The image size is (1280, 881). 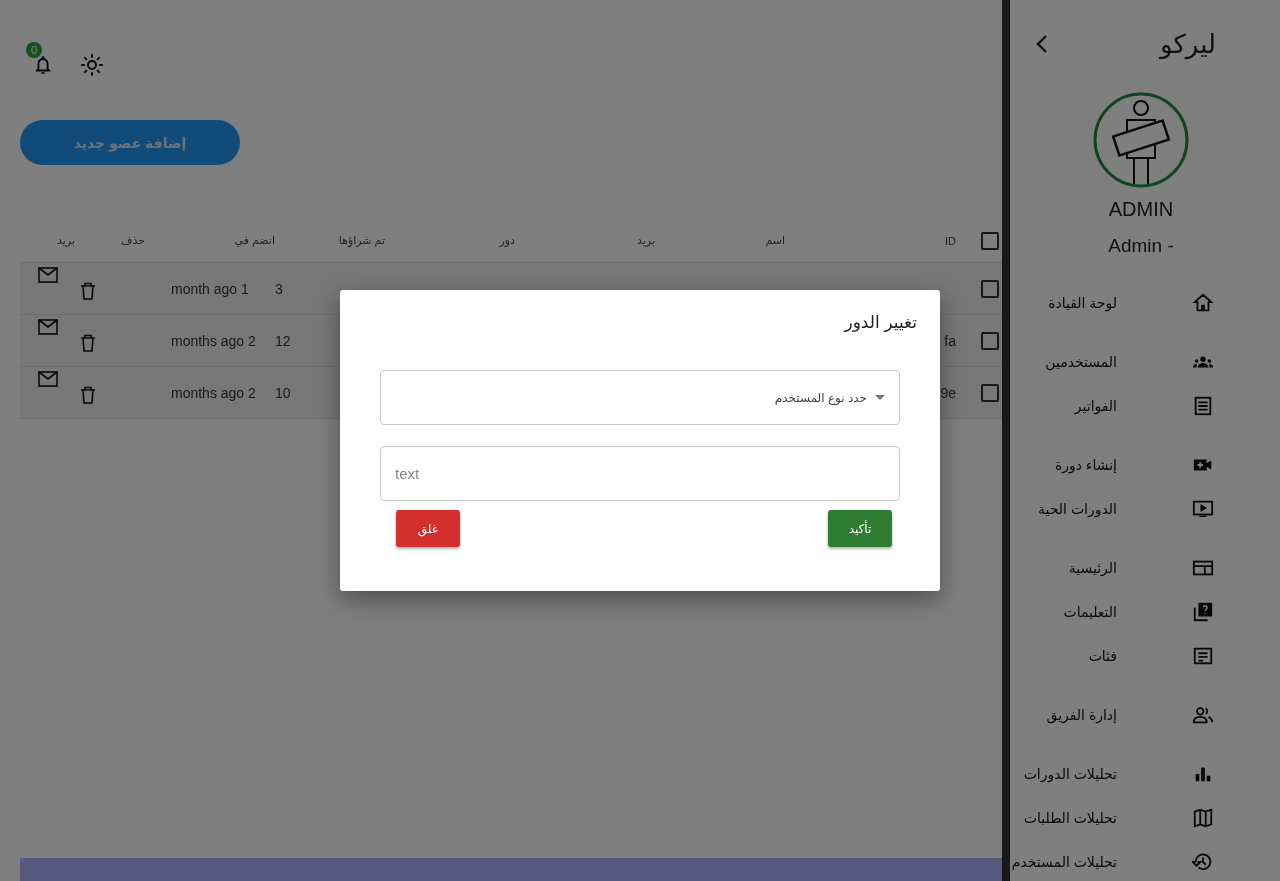 I want to click on note-icon, so click(x=1203, y=656).